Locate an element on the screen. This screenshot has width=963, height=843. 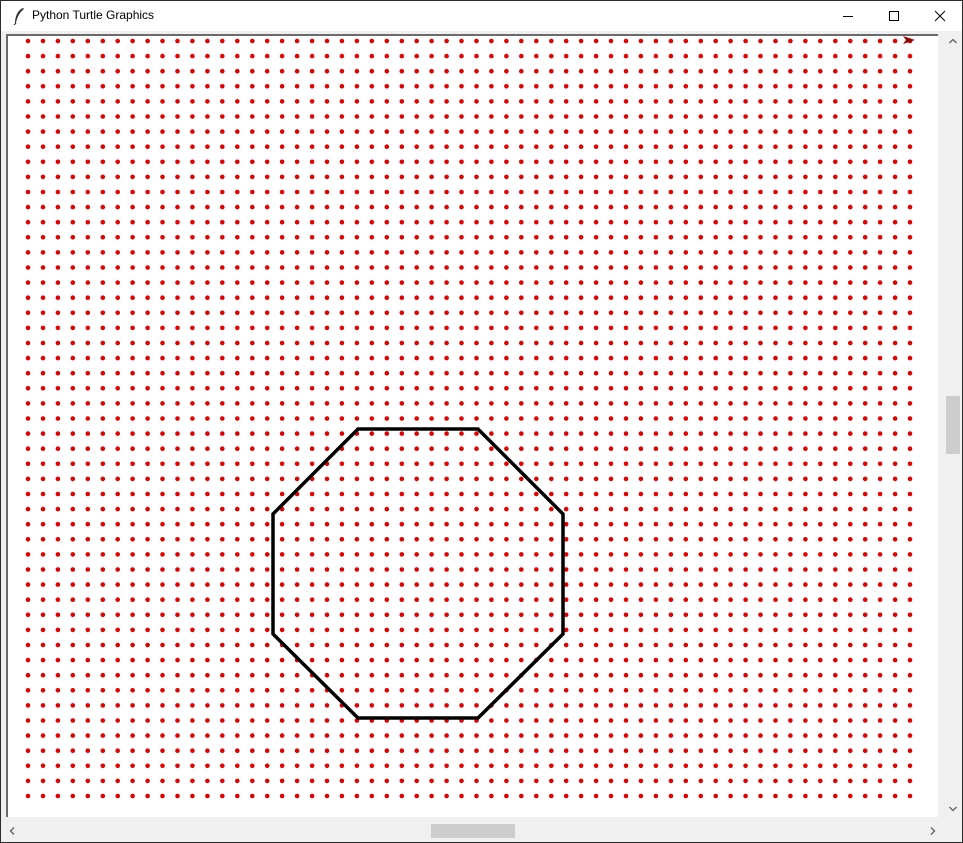
horizontal-scrollbar is located at coordinates (472, 831).